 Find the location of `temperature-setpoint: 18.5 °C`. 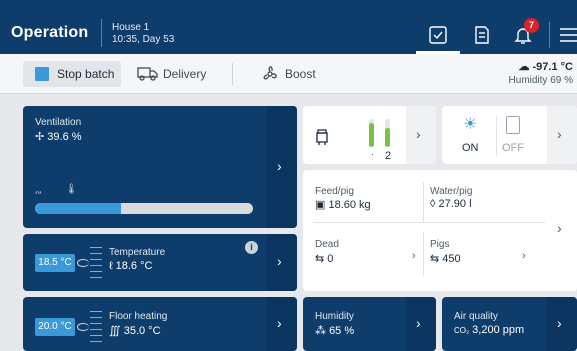

temperature-setpoint: 18.5 °C is located at coordinates (55, 263).